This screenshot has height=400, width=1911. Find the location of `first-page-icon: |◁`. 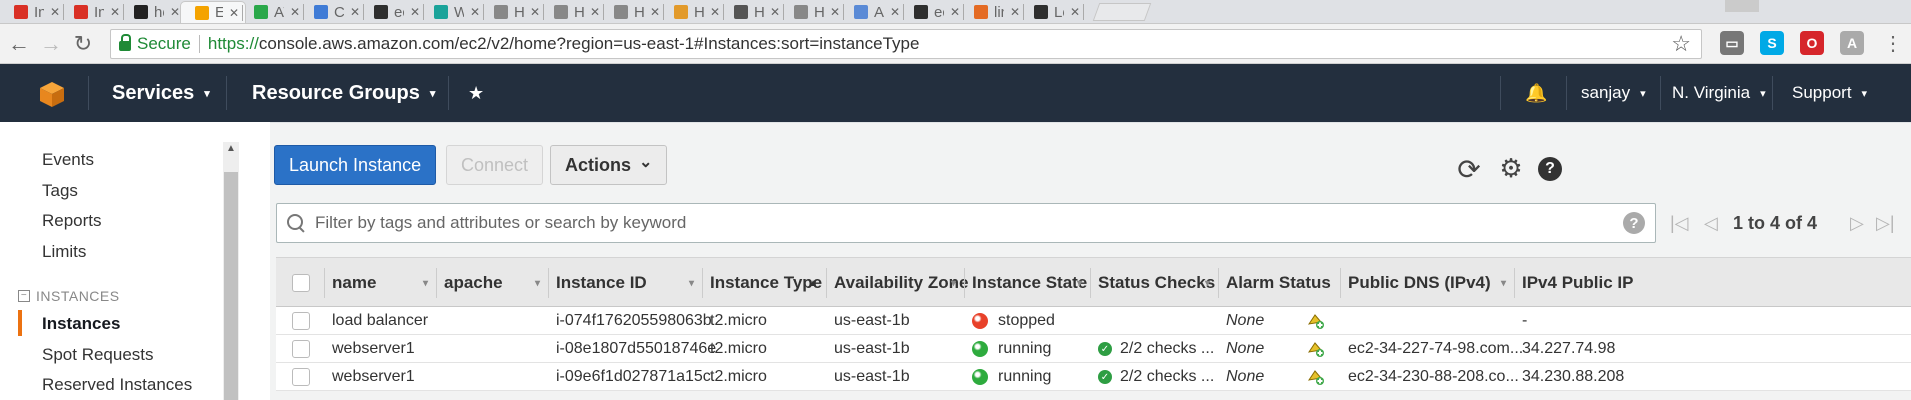

first-page-icon: |◁ is located at coordinates (1679, 223).